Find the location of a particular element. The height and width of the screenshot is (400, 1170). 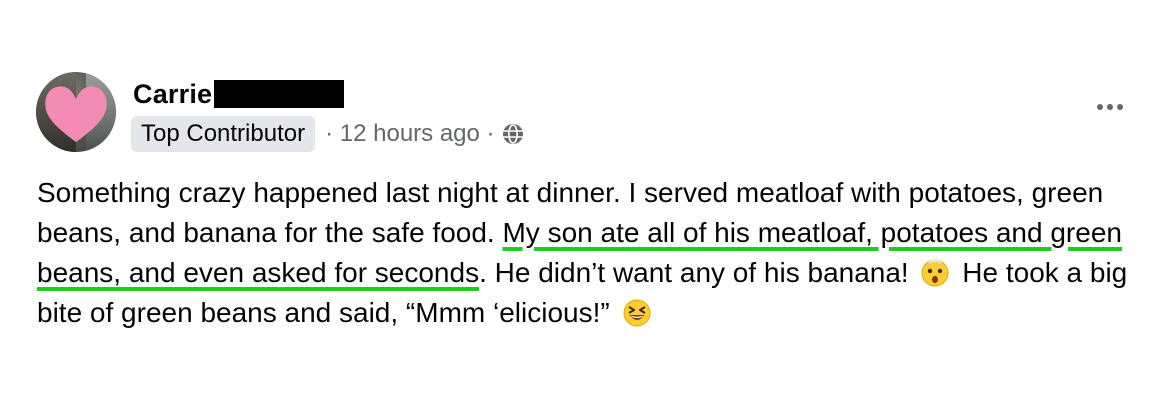

top-contributor-badge: Top Contributor is located at coordinates (223, 134).